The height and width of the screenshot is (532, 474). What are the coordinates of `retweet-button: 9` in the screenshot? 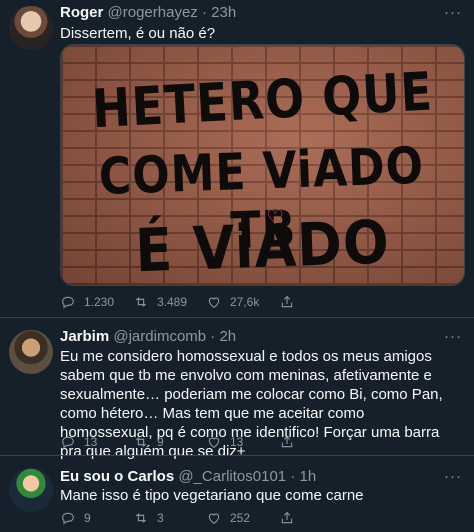 It's located at (169, 442).